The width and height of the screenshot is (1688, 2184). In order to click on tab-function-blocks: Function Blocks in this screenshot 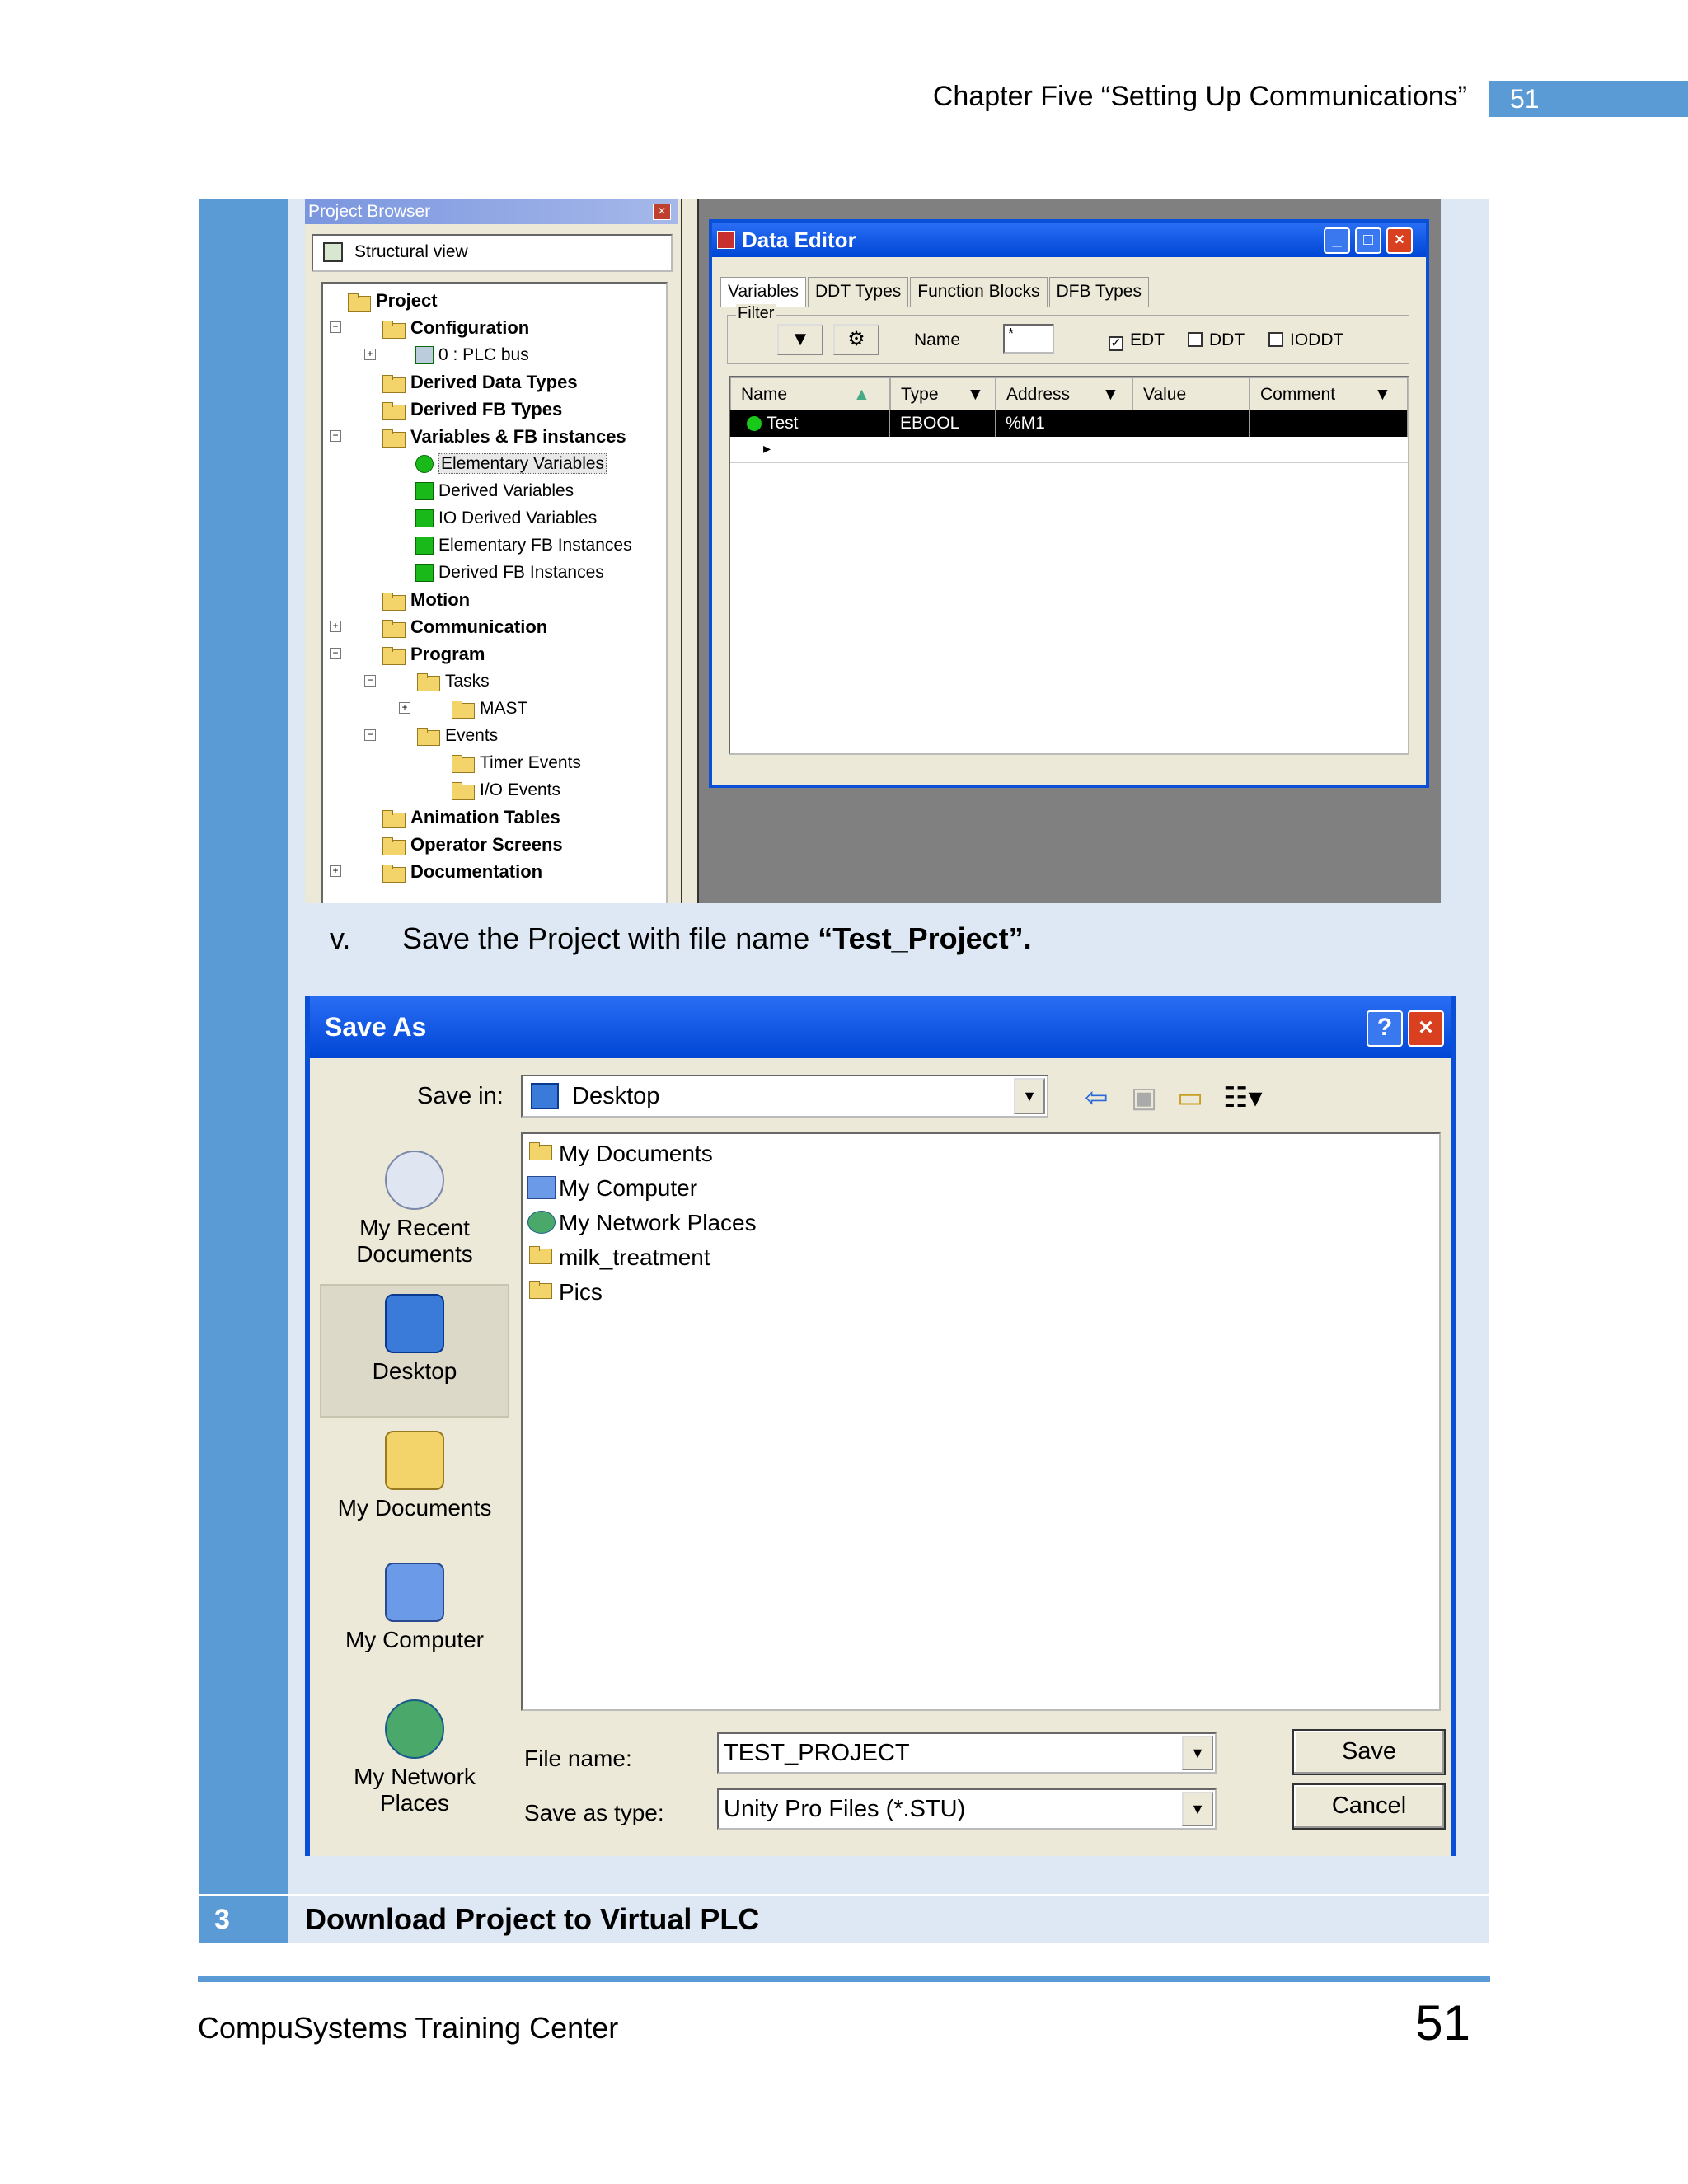, I will do `click(979, 292)`.